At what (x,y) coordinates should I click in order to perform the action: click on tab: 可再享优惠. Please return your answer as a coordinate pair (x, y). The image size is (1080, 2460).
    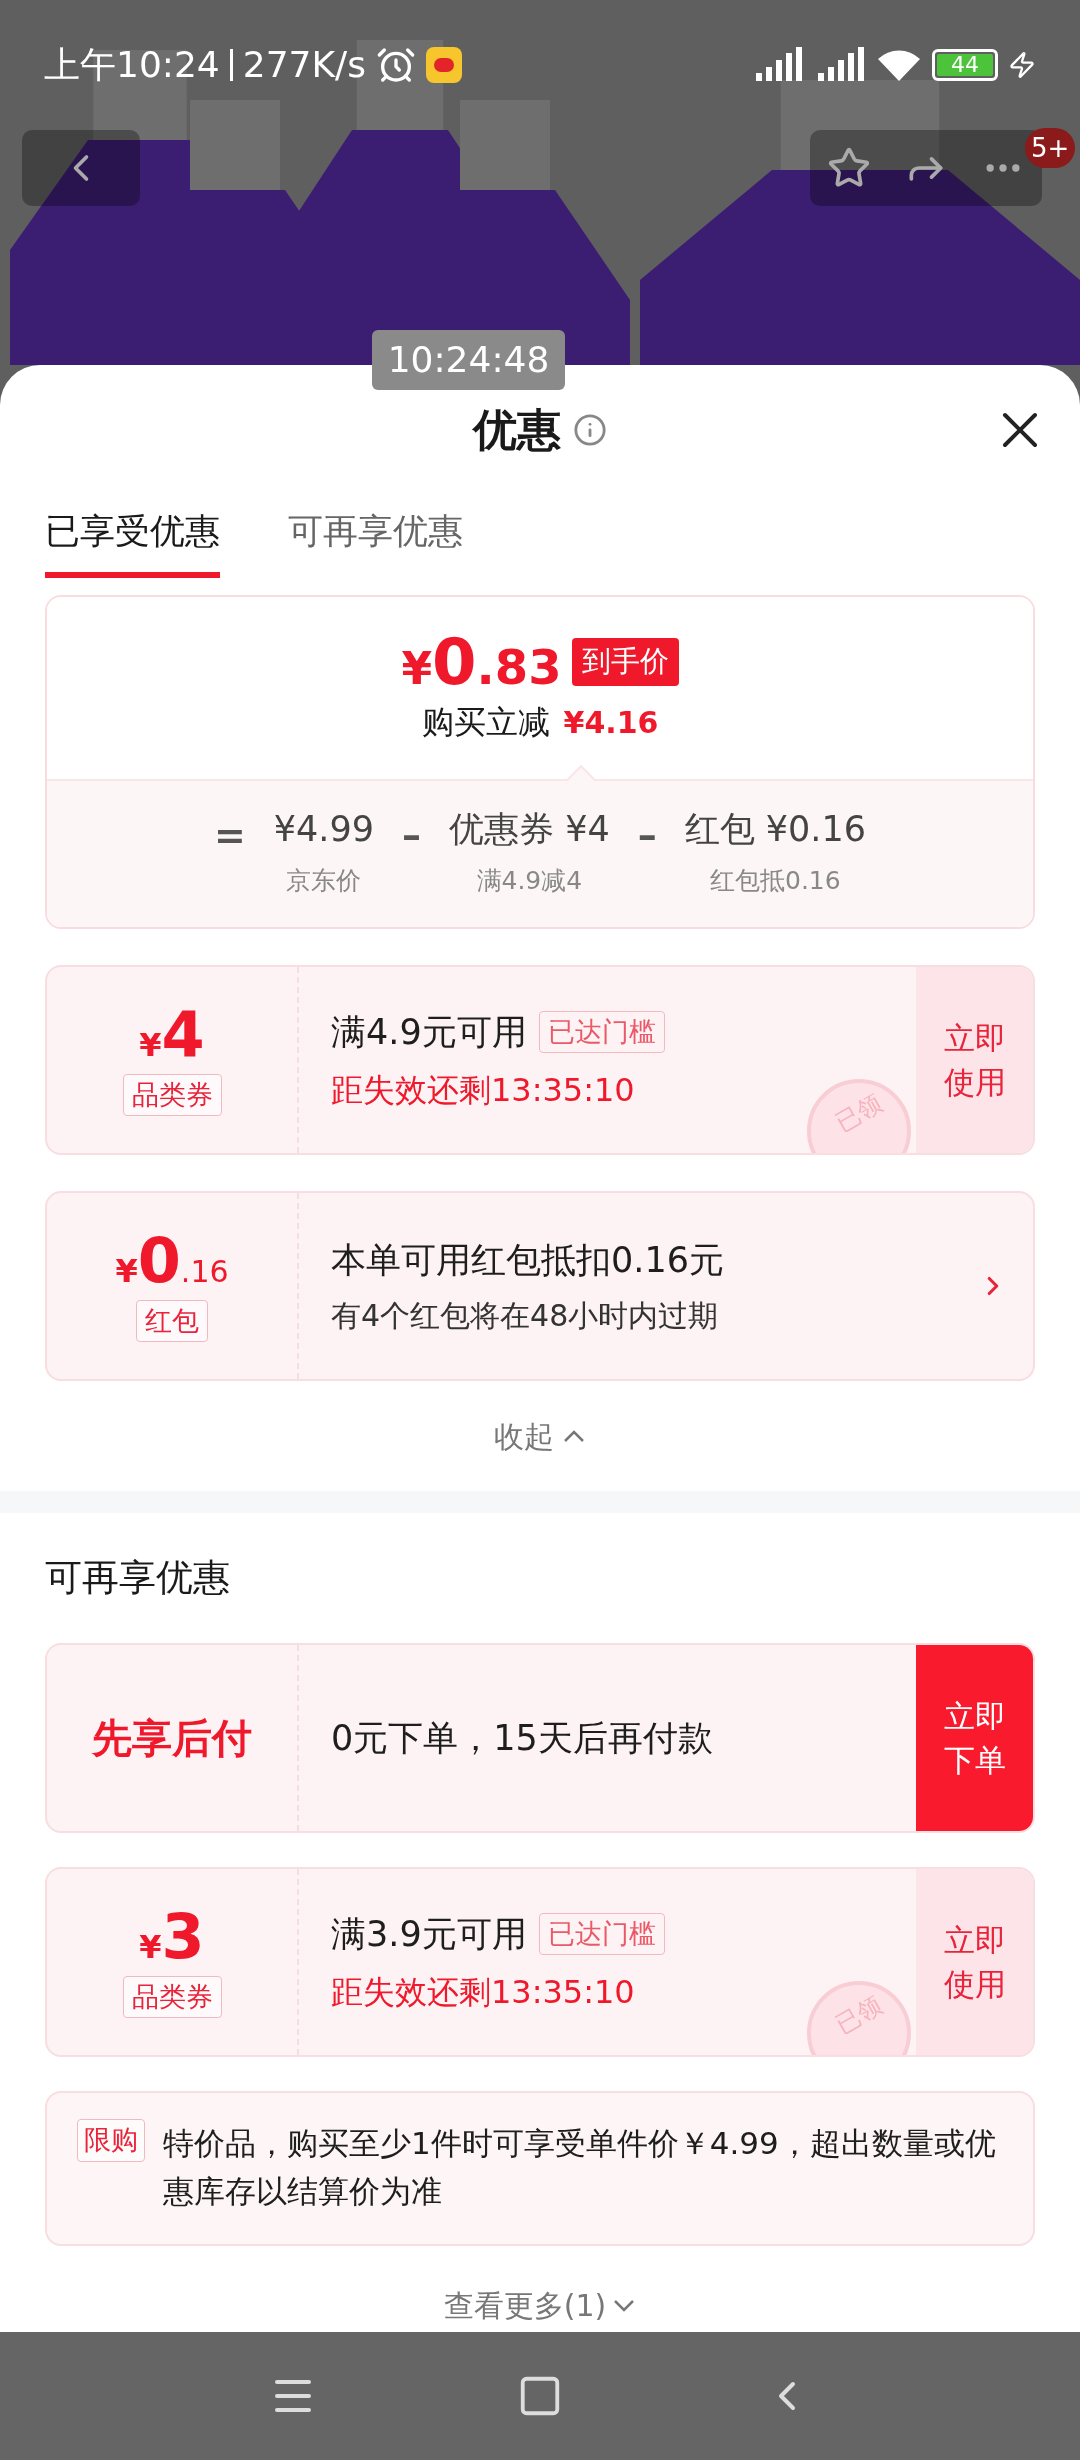
    Looking at the image, I should click on (375, 531).